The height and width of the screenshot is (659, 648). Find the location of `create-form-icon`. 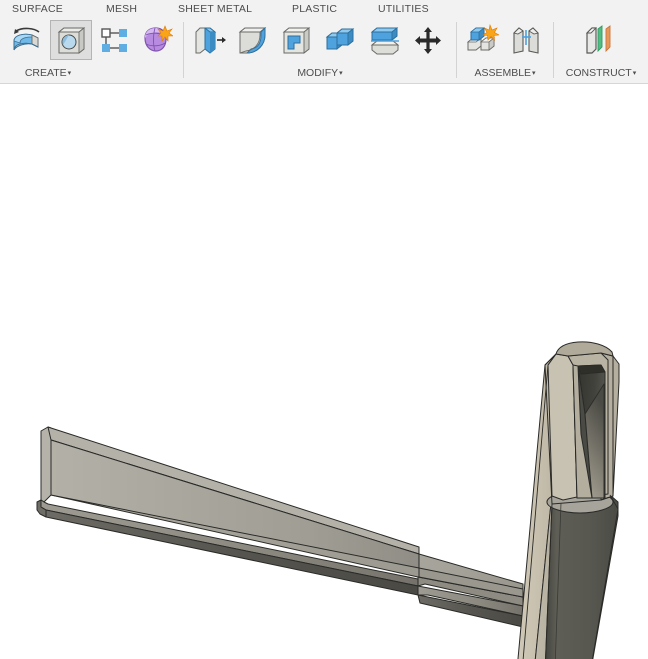

create-form-icon is located at coordinates (158, 38).